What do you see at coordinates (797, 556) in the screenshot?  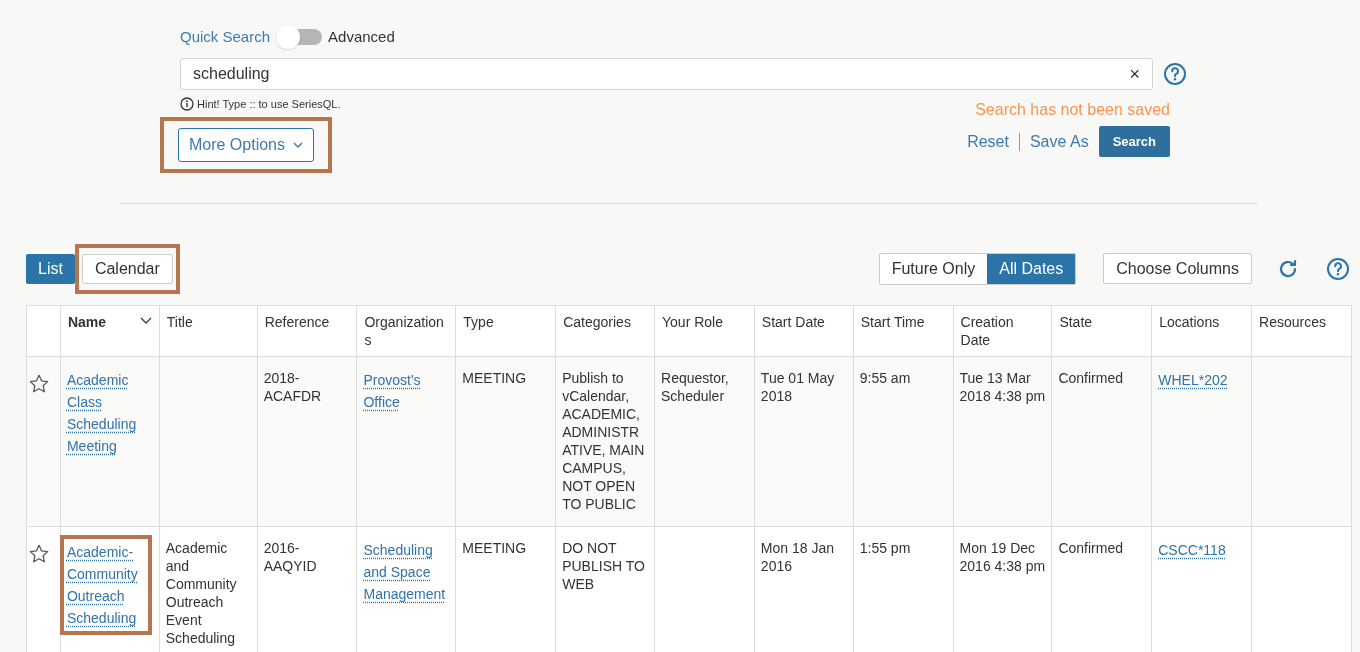 I see `table-cell: Mon 18 Jan 2016` at bounding box center [797, 556].